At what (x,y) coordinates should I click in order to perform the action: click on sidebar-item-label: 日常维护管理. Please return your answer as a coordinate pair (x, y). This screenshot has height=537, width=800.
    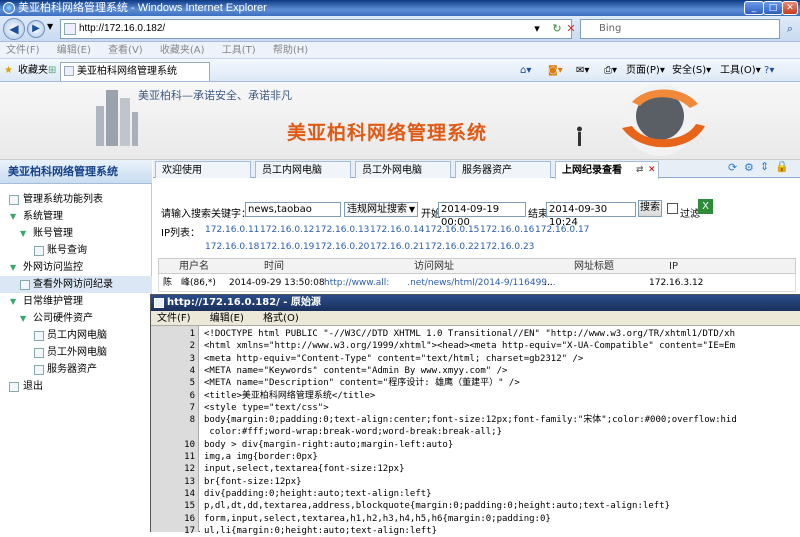
    Looking at the image, I should click on (53, 301).